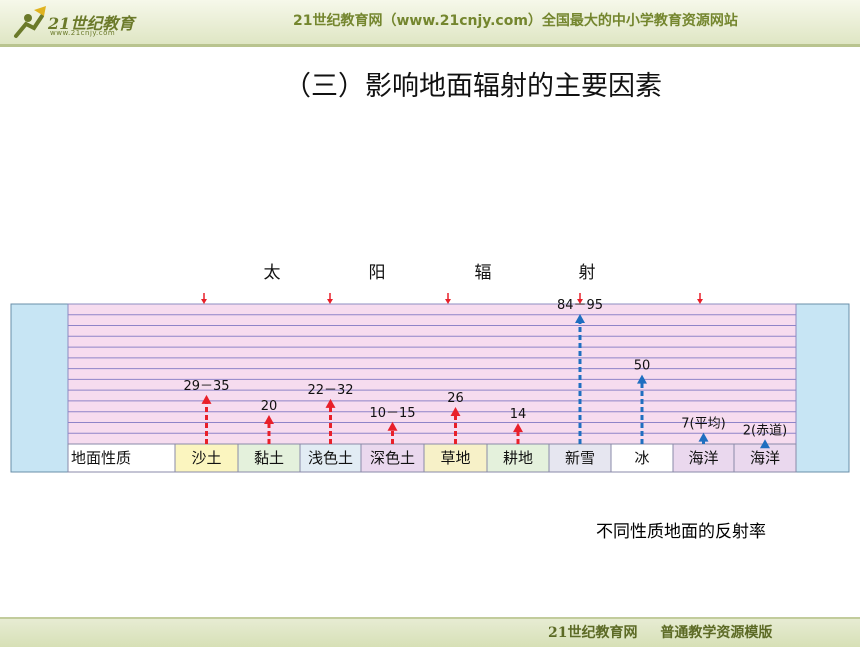  What do you see at coordinates (515, 21) in the screenshot?
I see `site-title: 21世纪教育网（www.21cnjy.com）全国最大的中小学教育资源网站` at bounding box center [515, 21].